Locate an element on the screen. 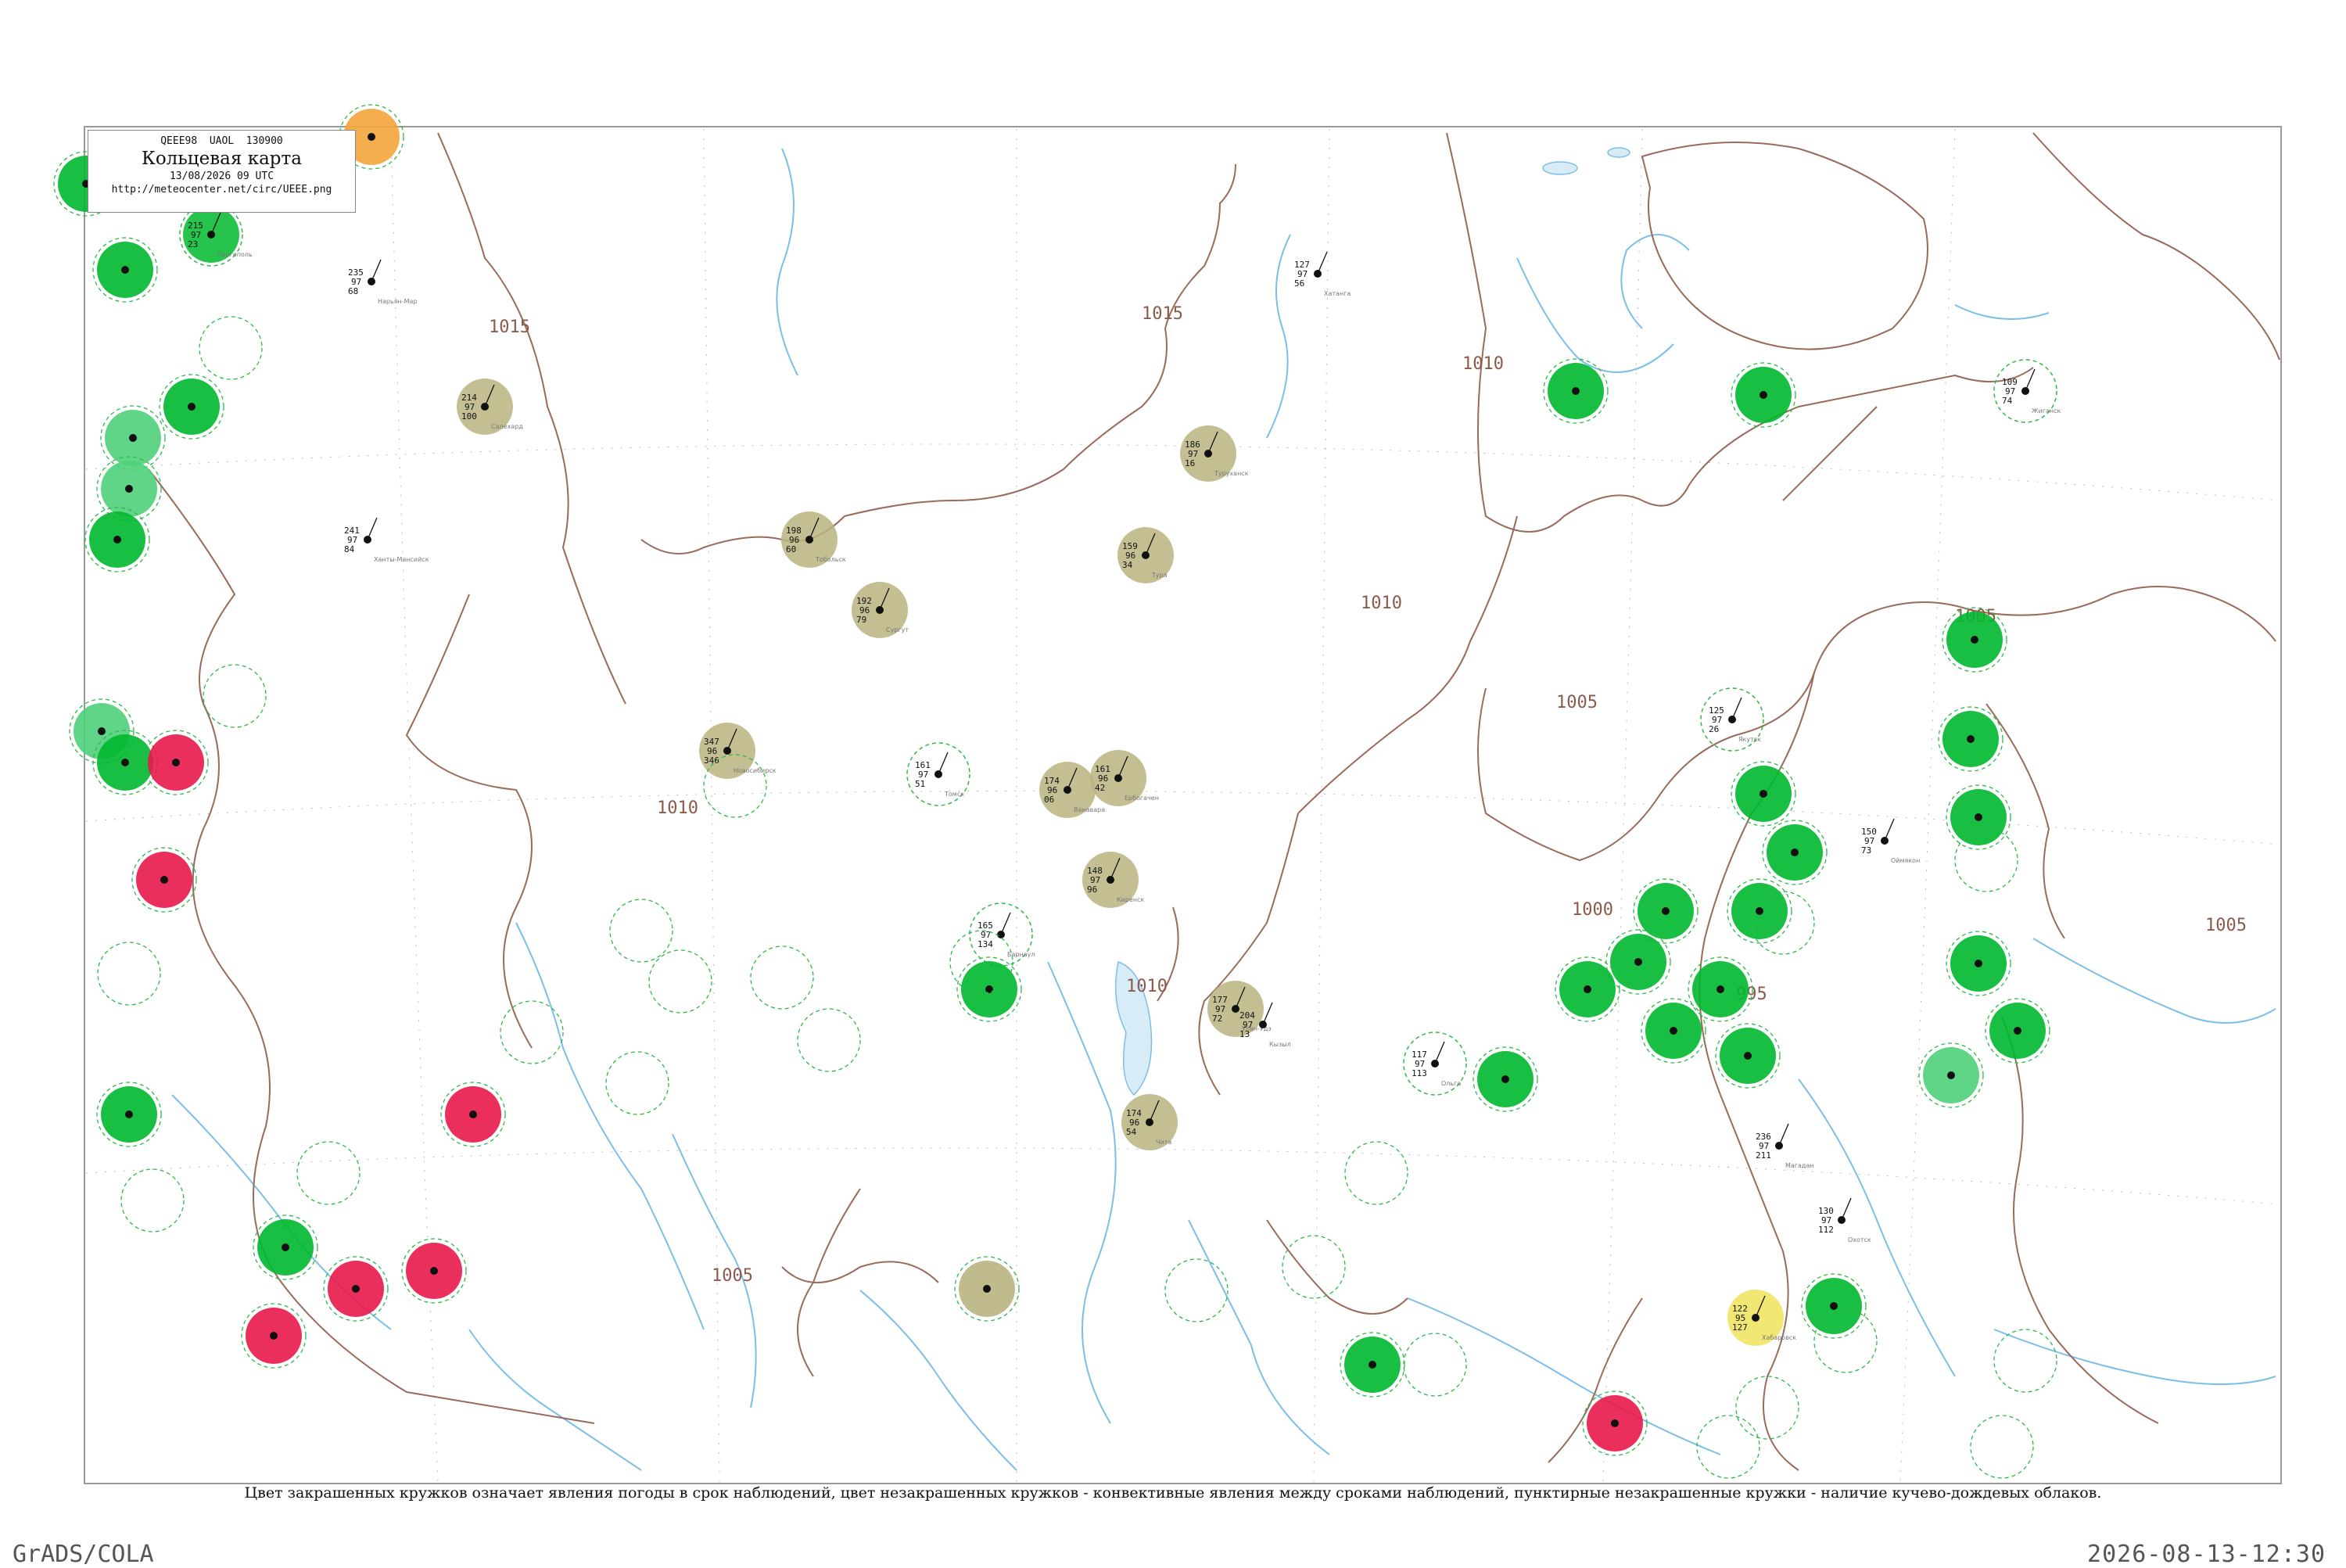 This screenshot has width=2346, height=1568. dewpoint-value: 56 is located at coordinates (1299, 283).